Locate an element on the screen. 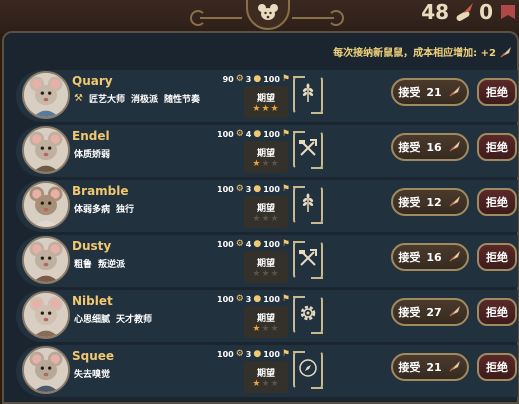  ornament-line-left is located at coordinates (221, 18).